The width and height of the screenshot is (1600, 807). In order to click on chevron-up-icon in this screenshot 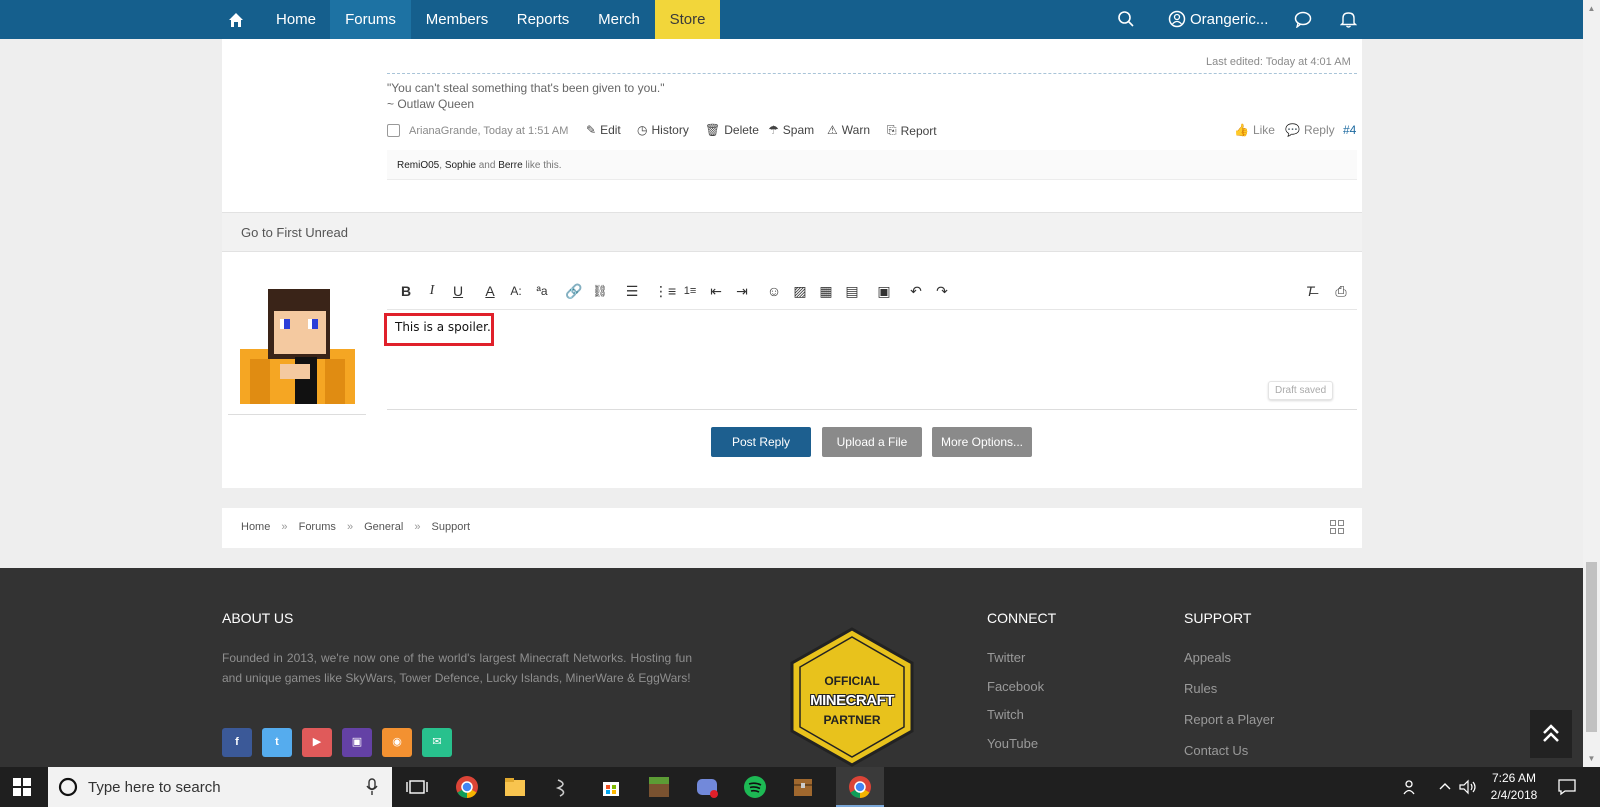, I will do `click(1445, 789)`.